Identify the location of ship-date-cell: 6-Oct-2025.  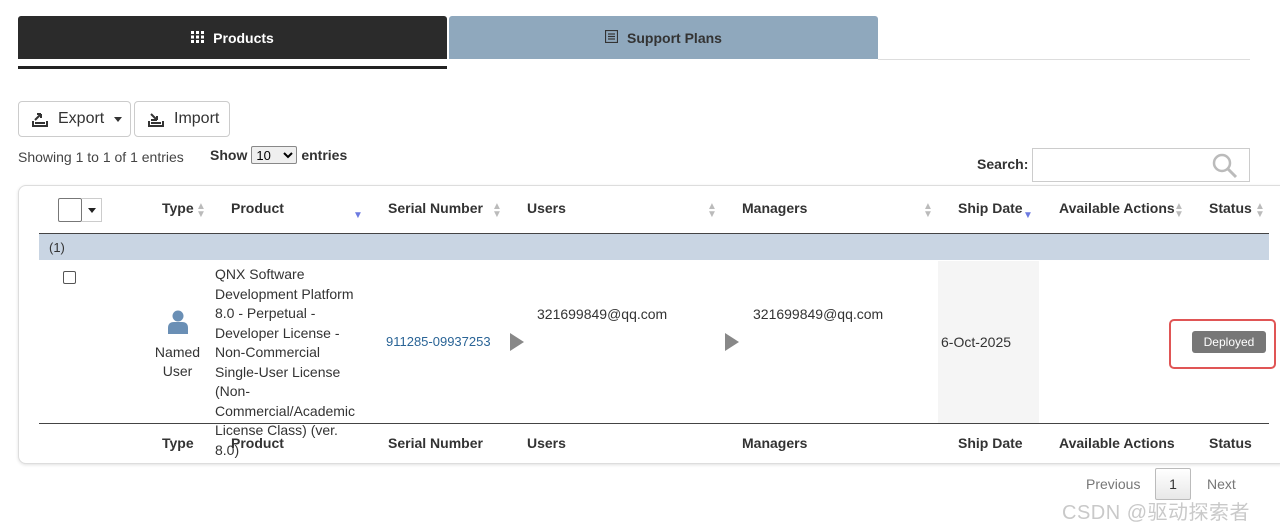
(976, 342).